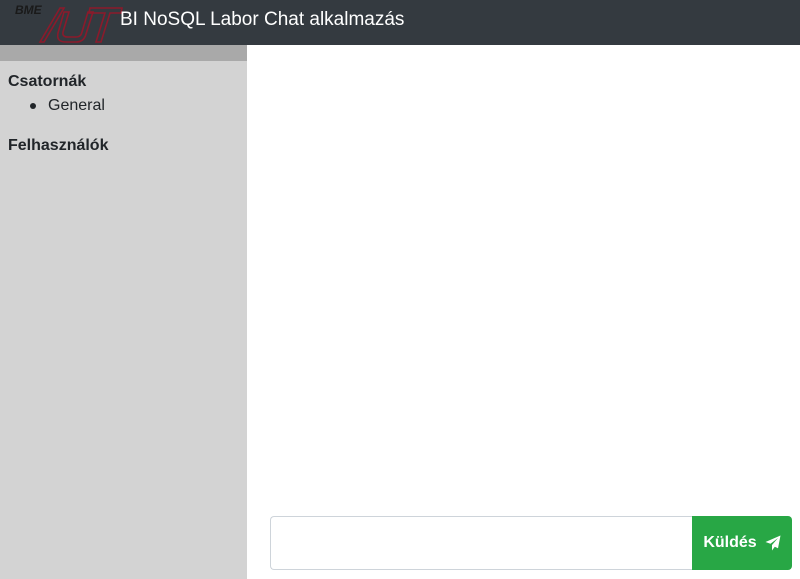 The width and height of the screenshot is (800, 579). I want to click on bme-aut-logo: BME, so click(65, 23).